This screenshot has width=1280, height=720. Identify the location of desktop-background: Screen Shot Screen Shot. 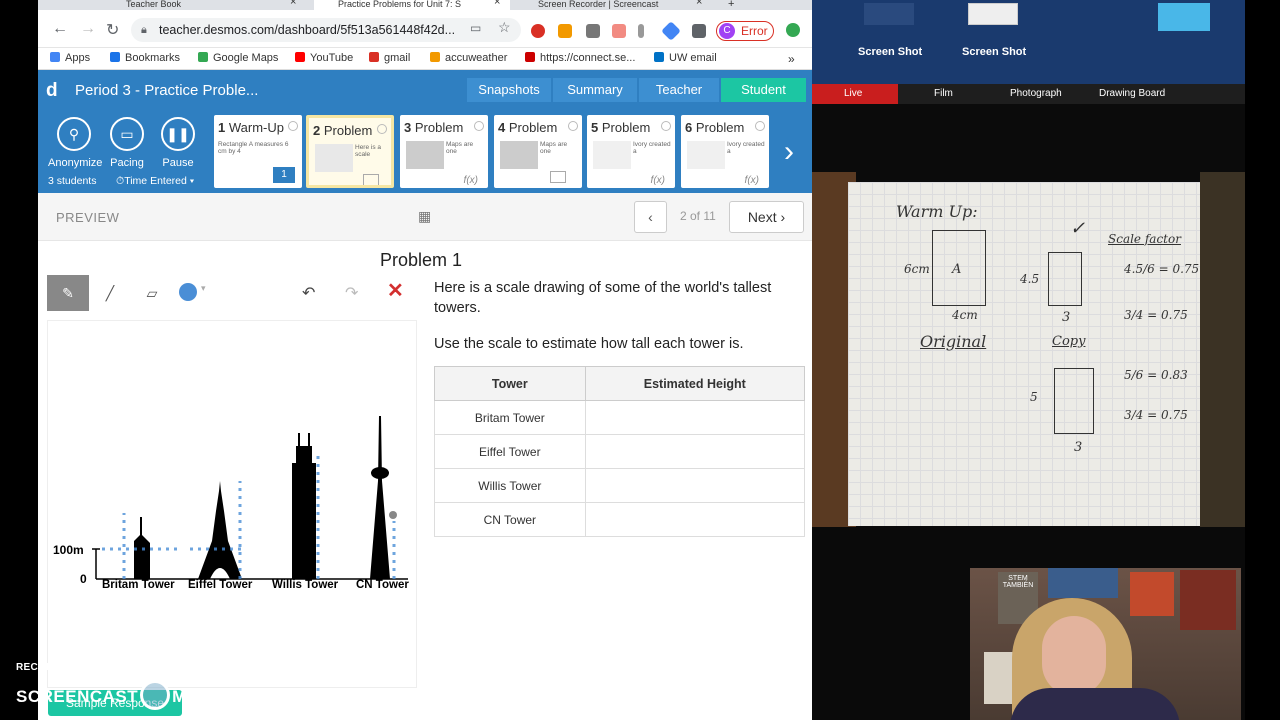
(1028, 42).